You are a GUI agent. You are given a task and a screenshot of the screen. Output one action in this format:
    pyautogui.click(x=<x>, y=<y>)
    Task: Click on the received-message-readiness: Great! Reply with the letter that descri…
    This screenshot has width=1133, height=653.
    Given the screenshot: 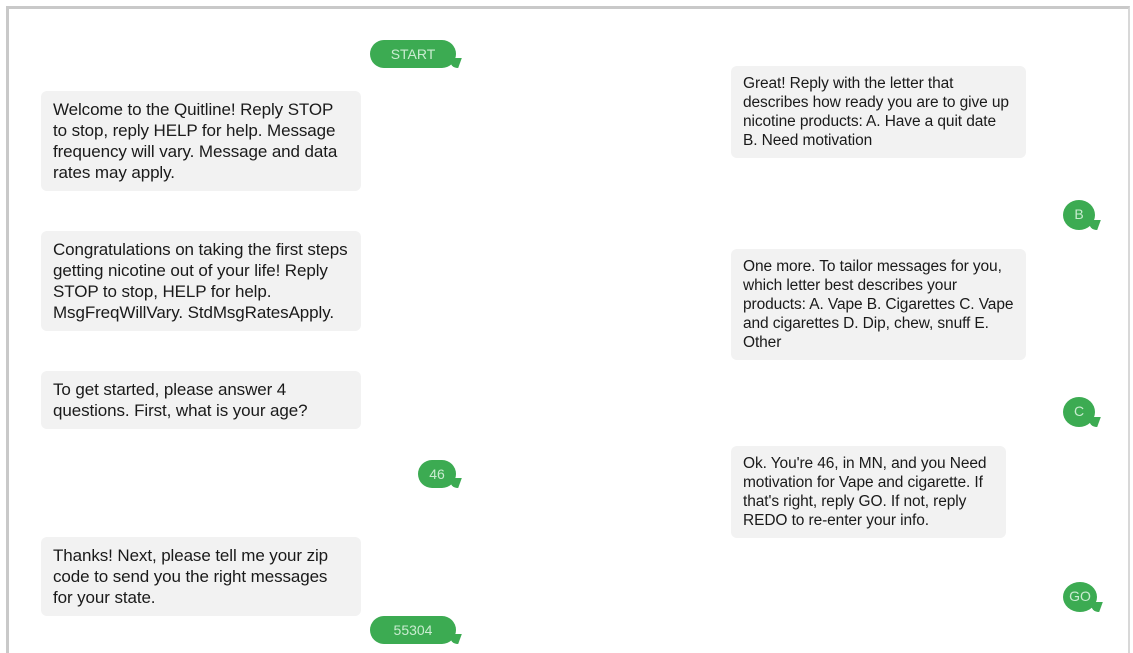 What is the action you would take?
    pyautogui.click(x=878, y=112)
    